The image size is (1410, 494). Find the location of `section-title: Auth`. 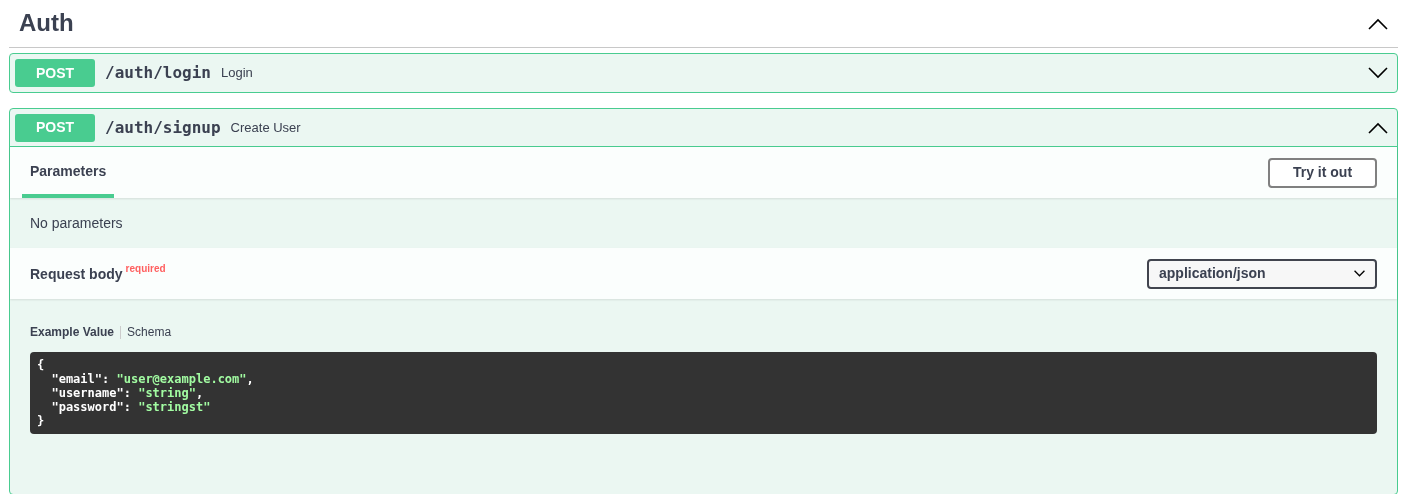

section-title: Auth is located at coordinates (46, 23).